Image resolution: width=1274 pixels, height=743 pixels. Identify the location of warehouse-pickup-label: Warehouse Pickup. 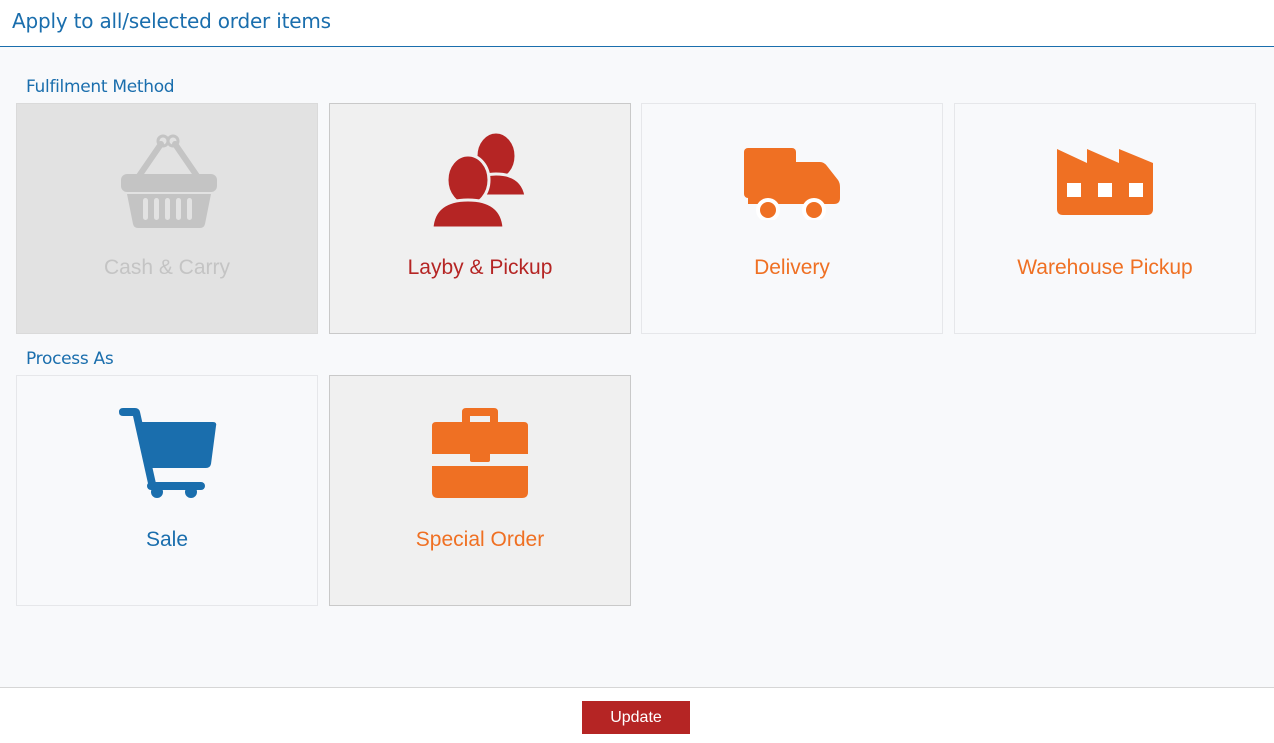
(1105, 267).